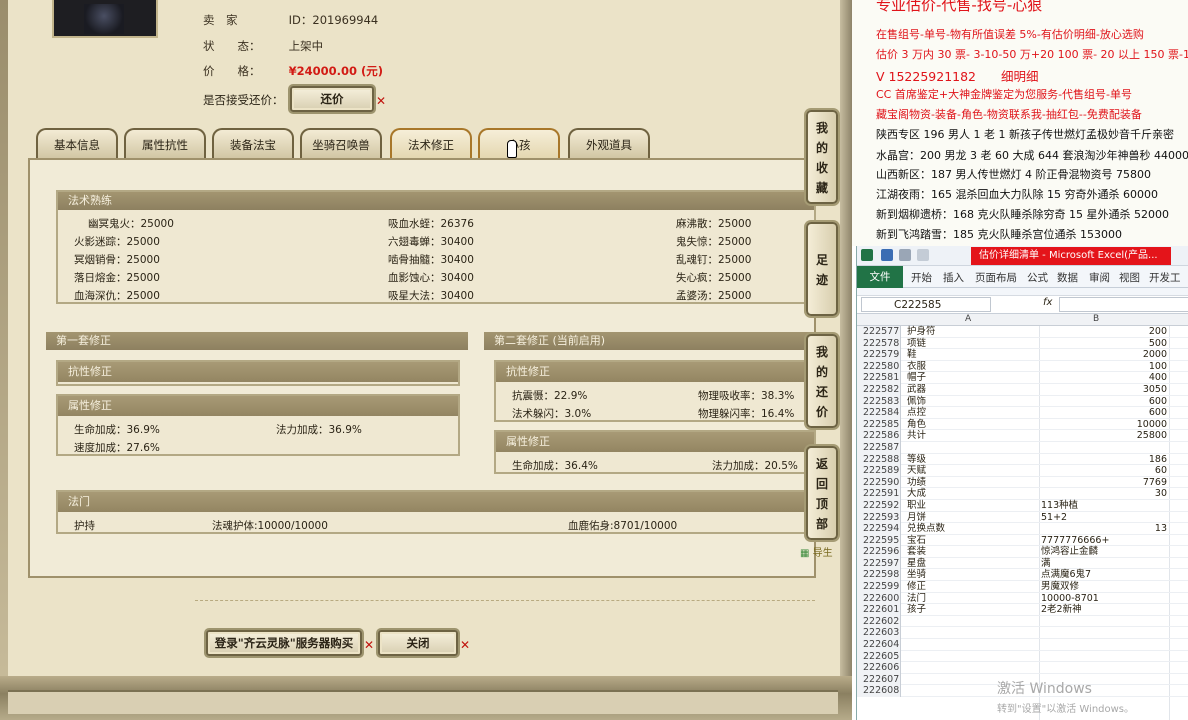  I want to click on table-row: 222592 职业 113种植, so click(1022, 505).